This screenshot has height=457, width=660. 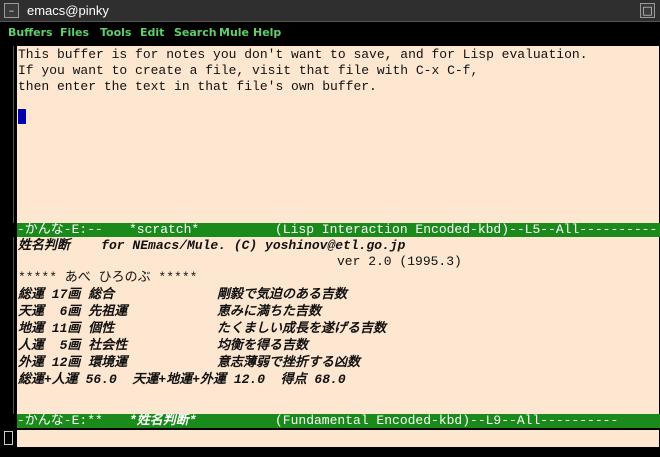 What do you see at coordinates (66, 328) in the screenshot?
I see `seimei-row-label: 地運 11画 個性` at bounding box center [66, 328].